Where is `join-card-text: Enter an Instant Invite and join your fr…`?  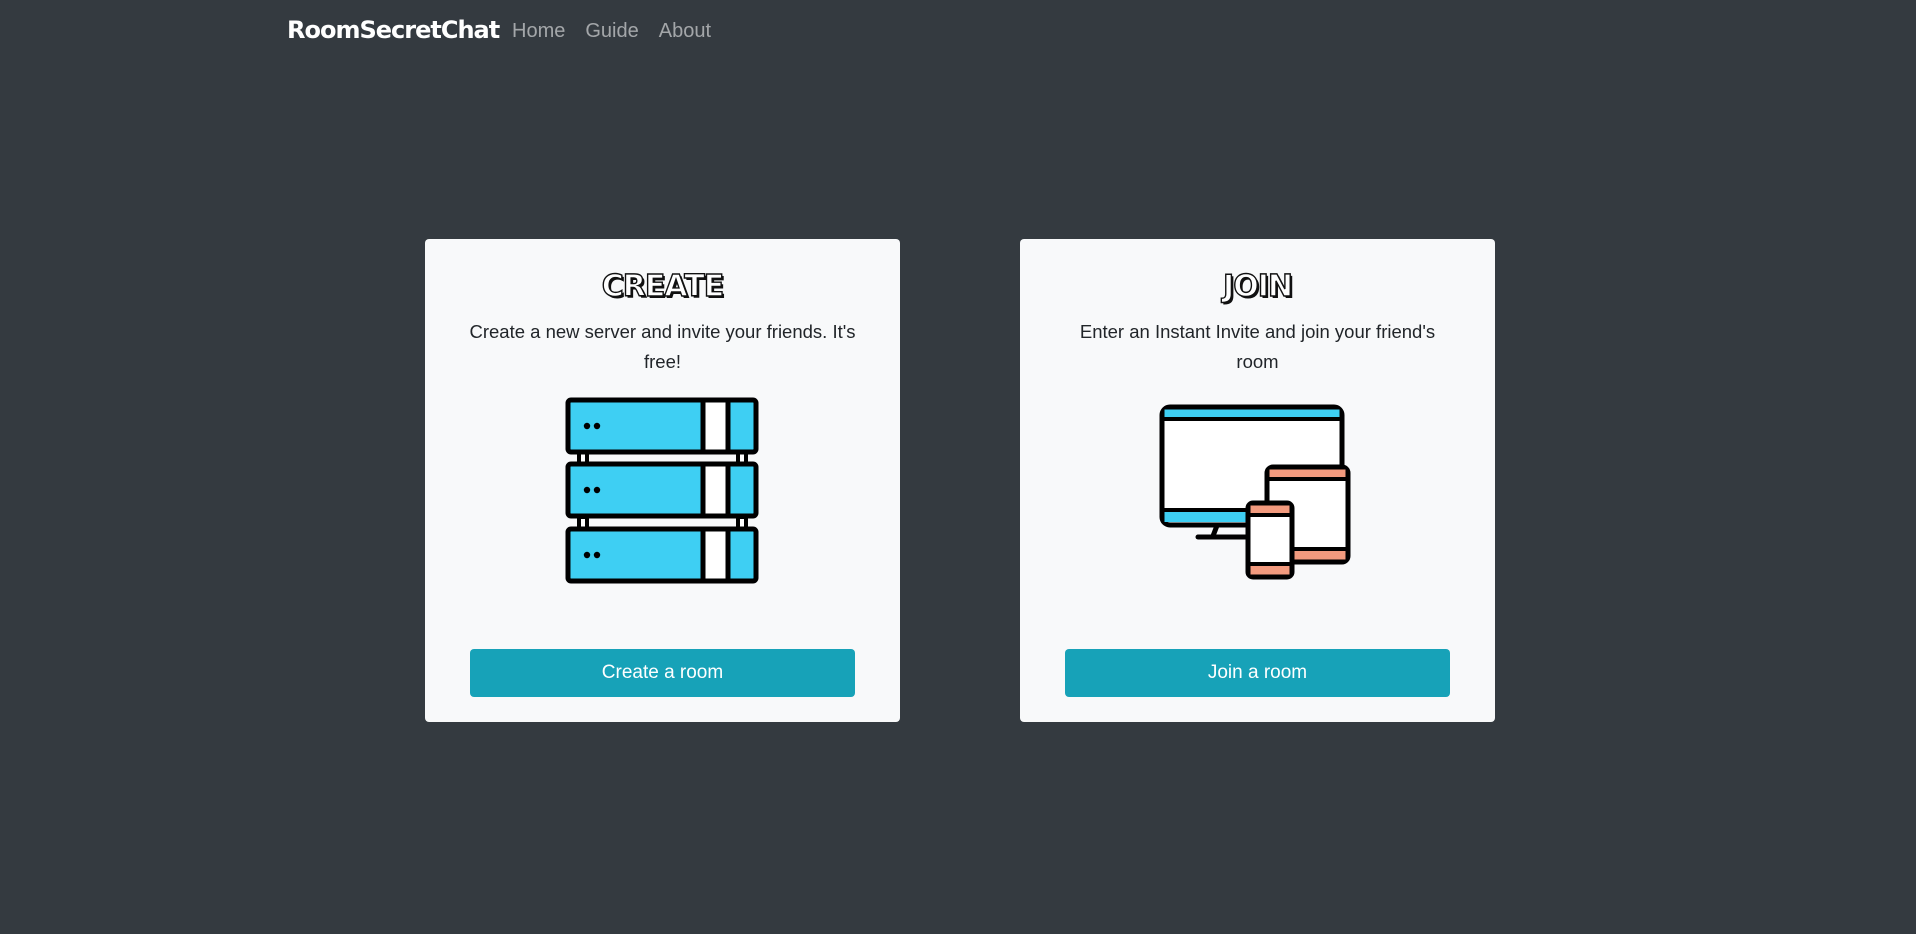
join-card-text: Enter an Instant Invite and join your fr… is located at coordinates (1257, 346).